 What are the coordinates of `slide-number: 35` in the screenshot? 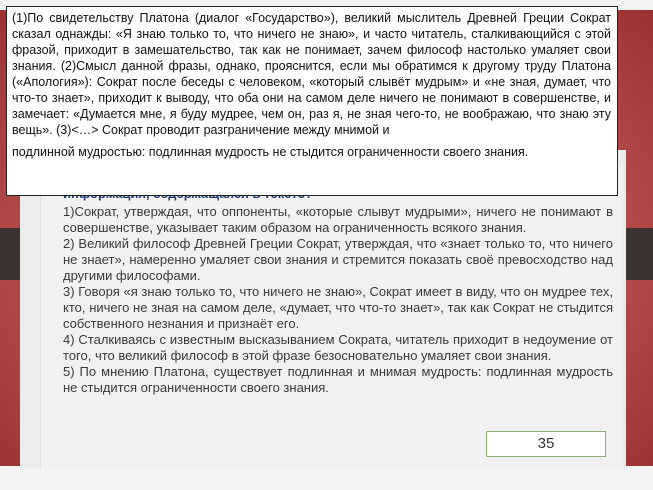 It's located at (546, 443).